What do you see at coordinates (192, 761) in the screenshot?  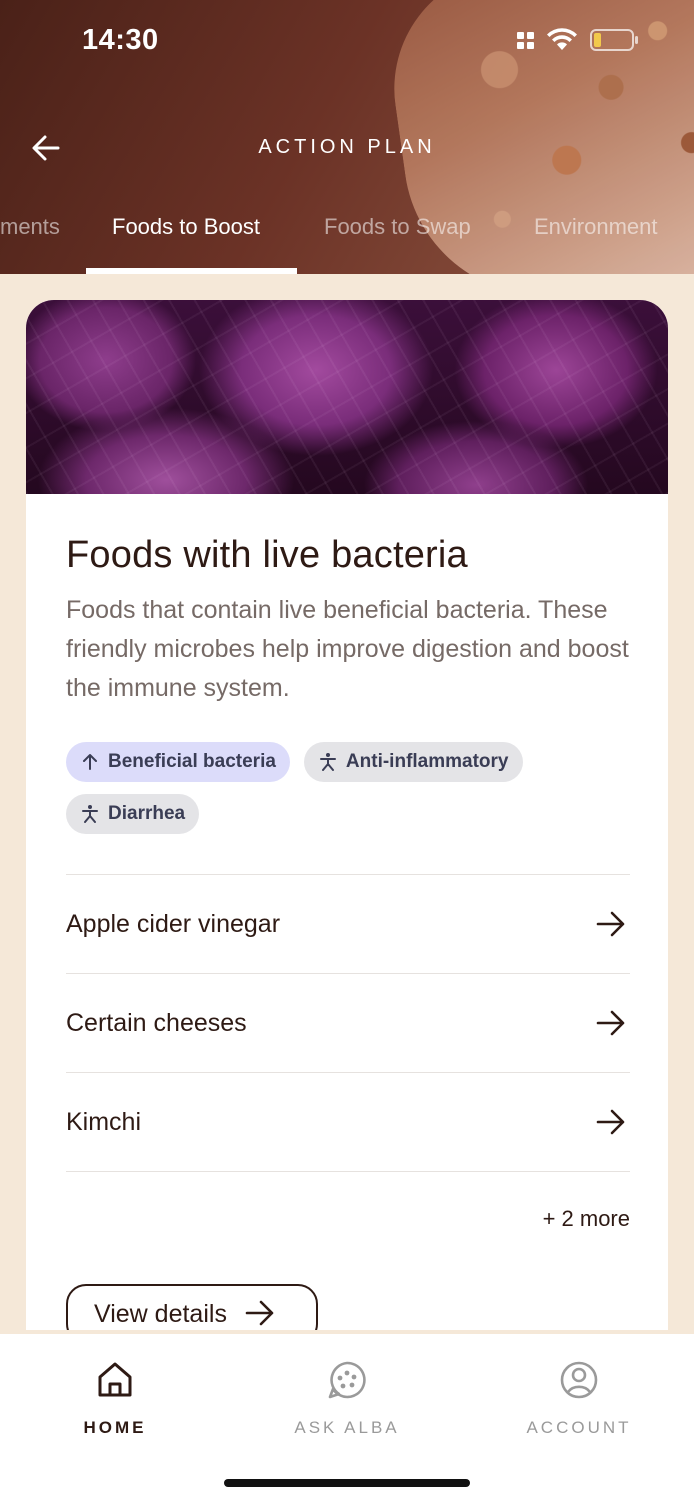 I see `tag-label: Beneficial bacteria` at bounding box center [192, 761].